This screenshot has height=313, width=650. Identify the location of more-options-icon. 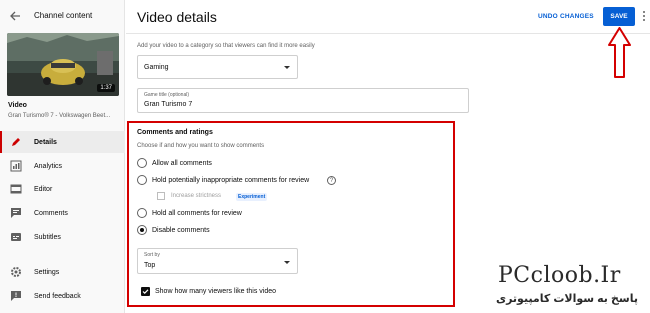
(644, 17).